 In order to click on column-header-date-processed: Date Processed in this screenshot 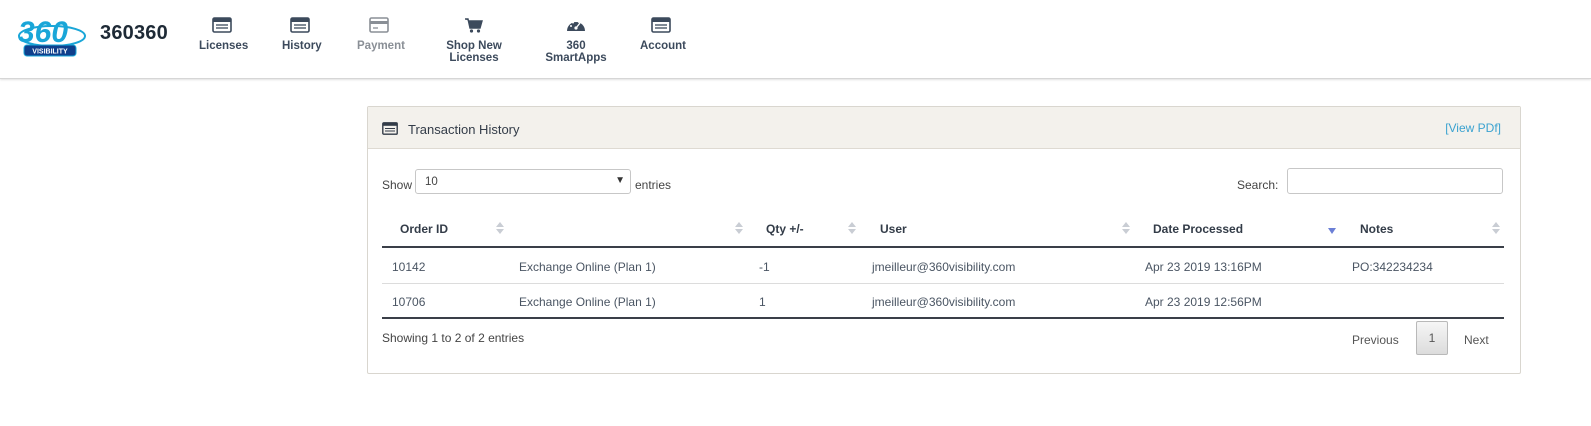, I will do `click(1235, 230)`.